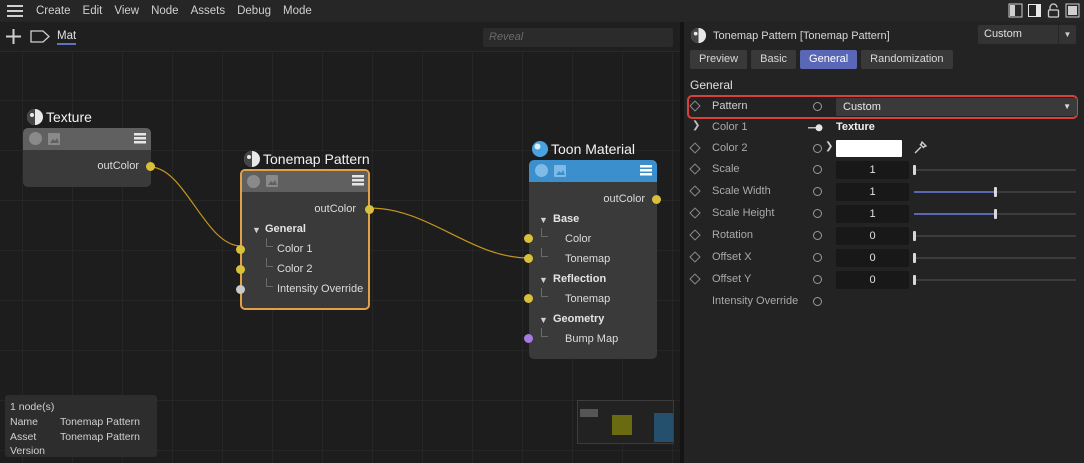 The height and width of the screenshot is (463, 1084). What do you see at coordinates (320, 289) in the screenshot?
I see `tonemap-input-intensity: Intensity Override` at bounding box center [320, 289].